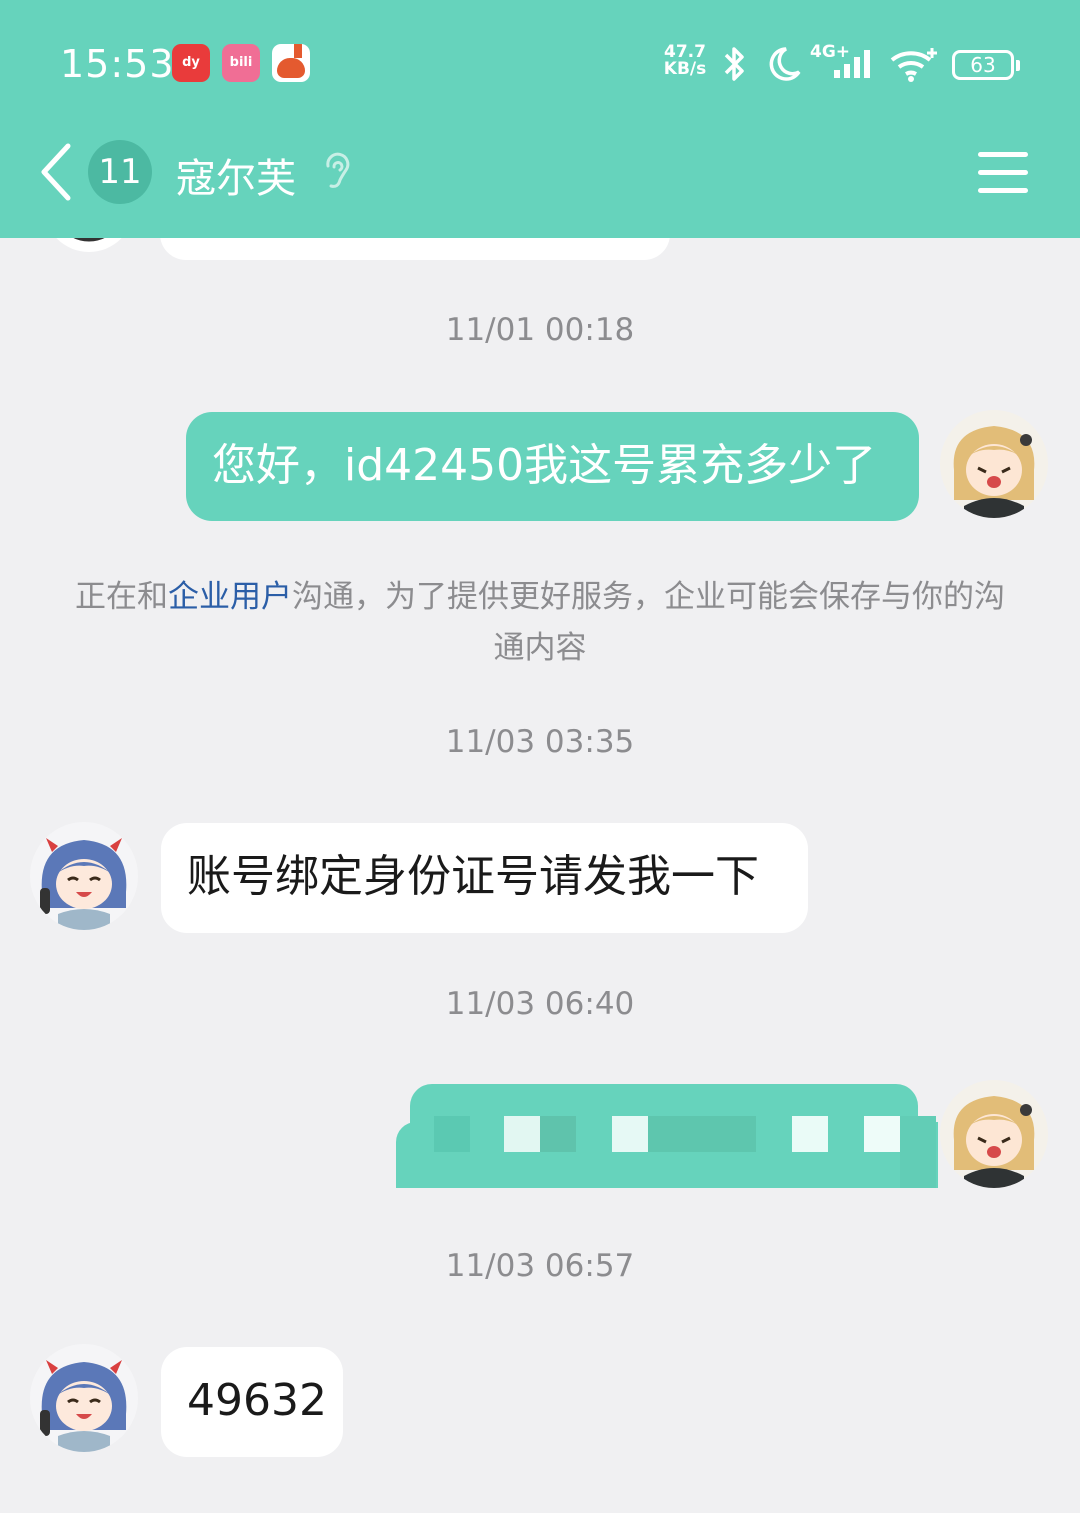 Image resolution: width=1080 pixels, height=1513 pixels. I want to click on menu-button, so click(1004, 172).